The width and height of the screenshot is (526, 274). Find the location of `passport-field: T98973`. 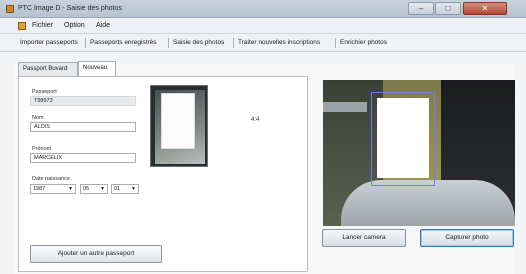

passport-field: T98973 is located at coordinates (83, 101).